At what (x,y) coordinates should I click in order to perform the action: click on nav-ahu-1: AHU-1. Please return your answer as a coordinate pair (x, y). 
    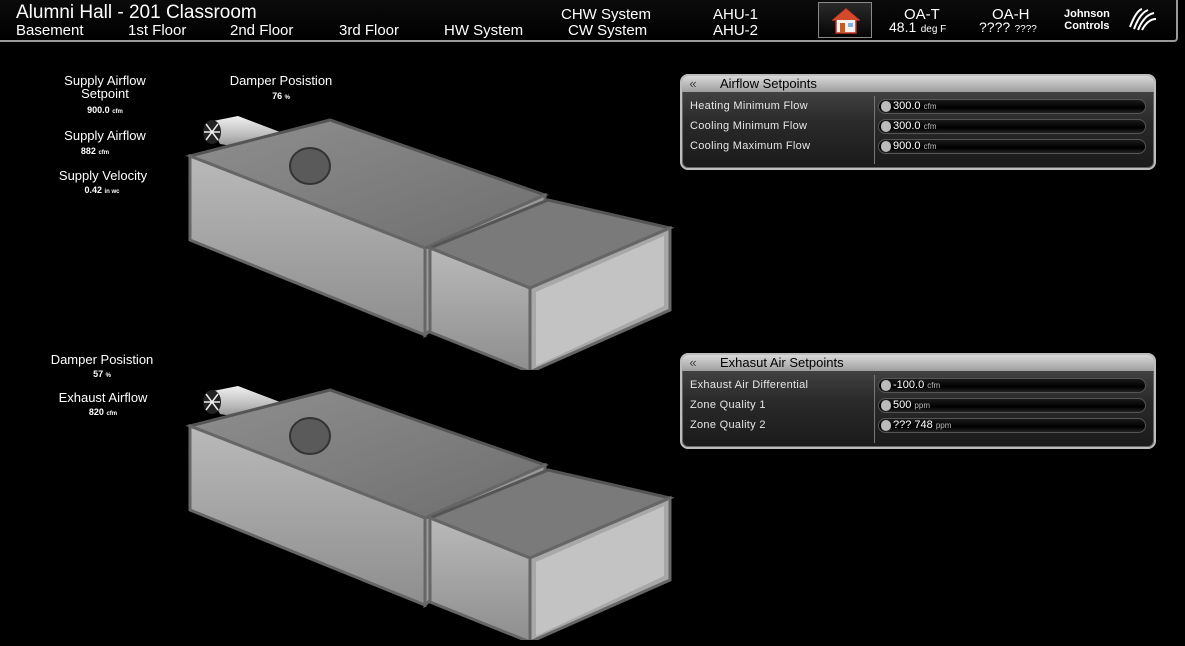
    Looking at the image, I should click on (735, 14).